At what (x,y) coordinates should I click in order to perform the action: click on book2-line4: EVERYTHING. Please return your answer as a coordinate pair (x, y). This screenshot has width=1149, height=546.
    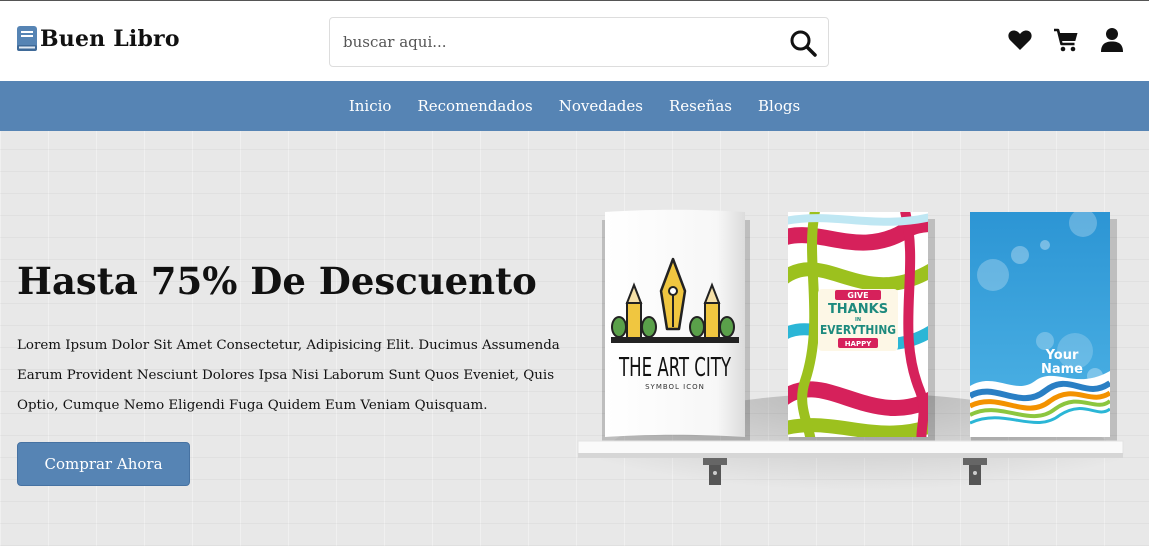
    Looking at the image, I should click on (858, 330).